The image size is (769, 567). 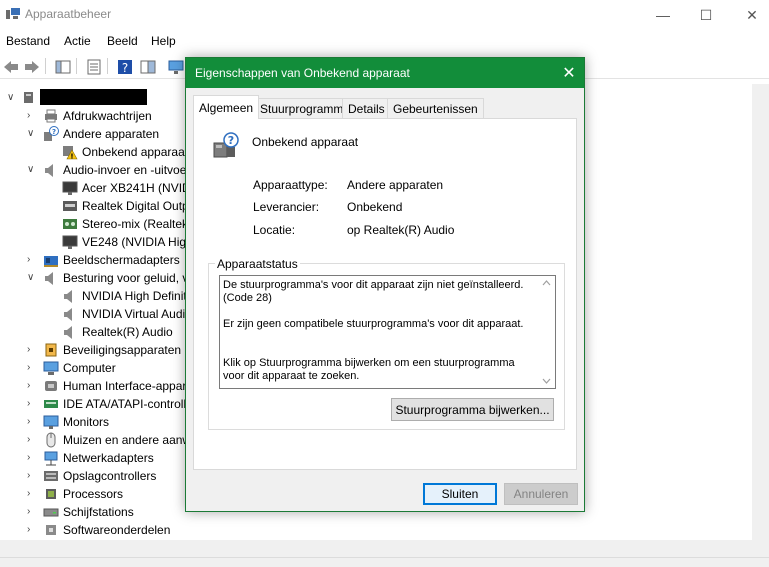 What do you see at coordinates (109, 332) in the screenshot?
I see `tree-item: Realtek(R) Audio` at bounding box center [109, 332].